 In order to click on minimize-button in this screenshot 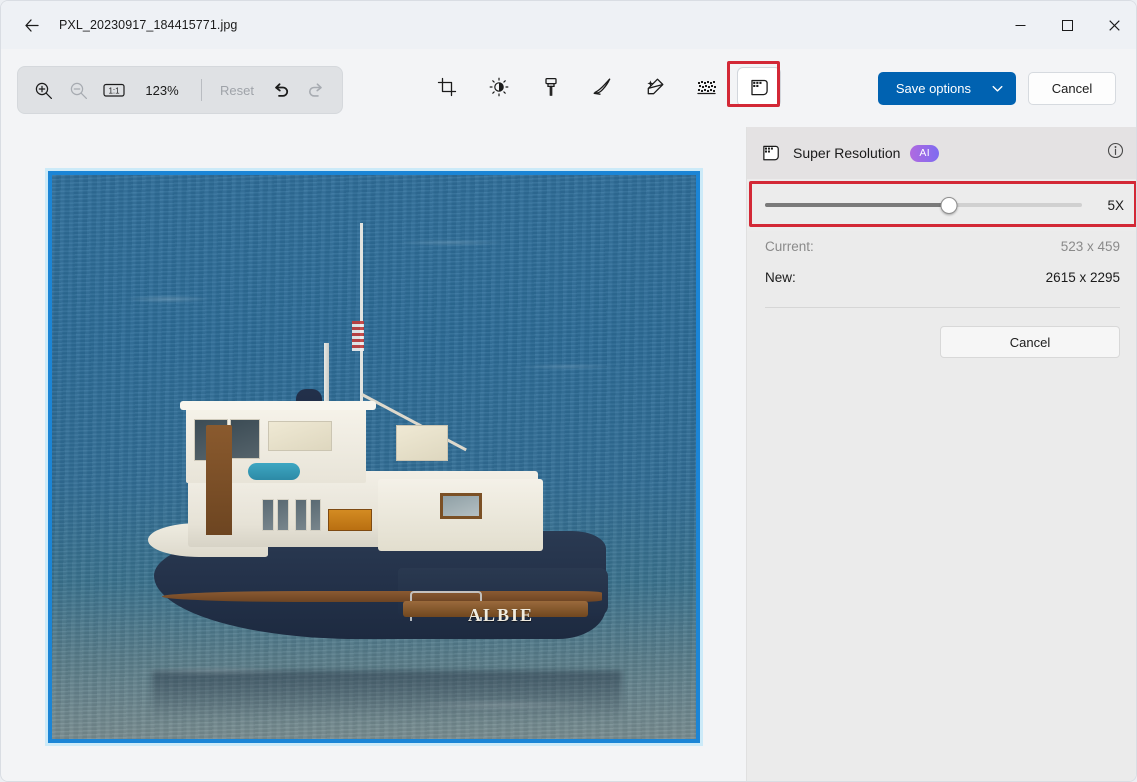, I will do `click(1020, 25)`.